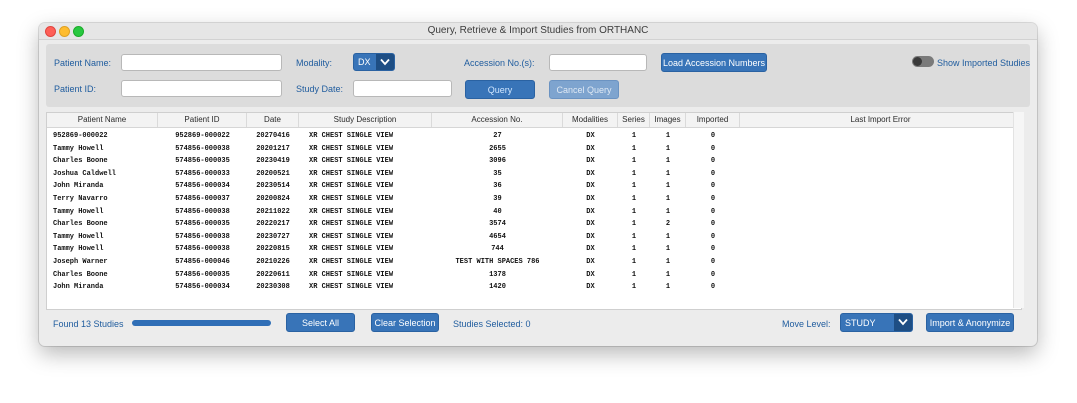 Image resolution: width=1077 pixels, height=403 pixels. What do you see at coordinates (80, 224) in the screenshot?
I see `cell-patient-name: Charles Boone` at bounding box center [80, 224].